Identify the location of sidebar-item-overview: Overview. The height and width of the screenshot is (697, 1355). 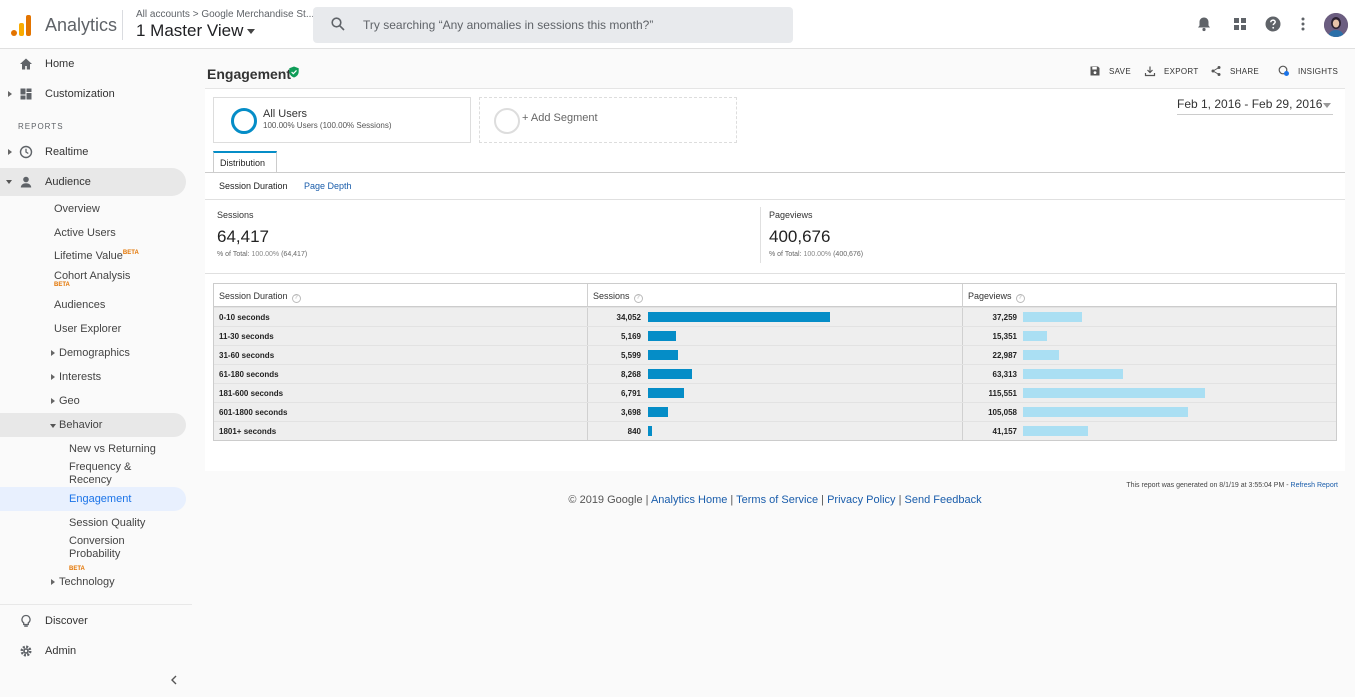
(77, 209).